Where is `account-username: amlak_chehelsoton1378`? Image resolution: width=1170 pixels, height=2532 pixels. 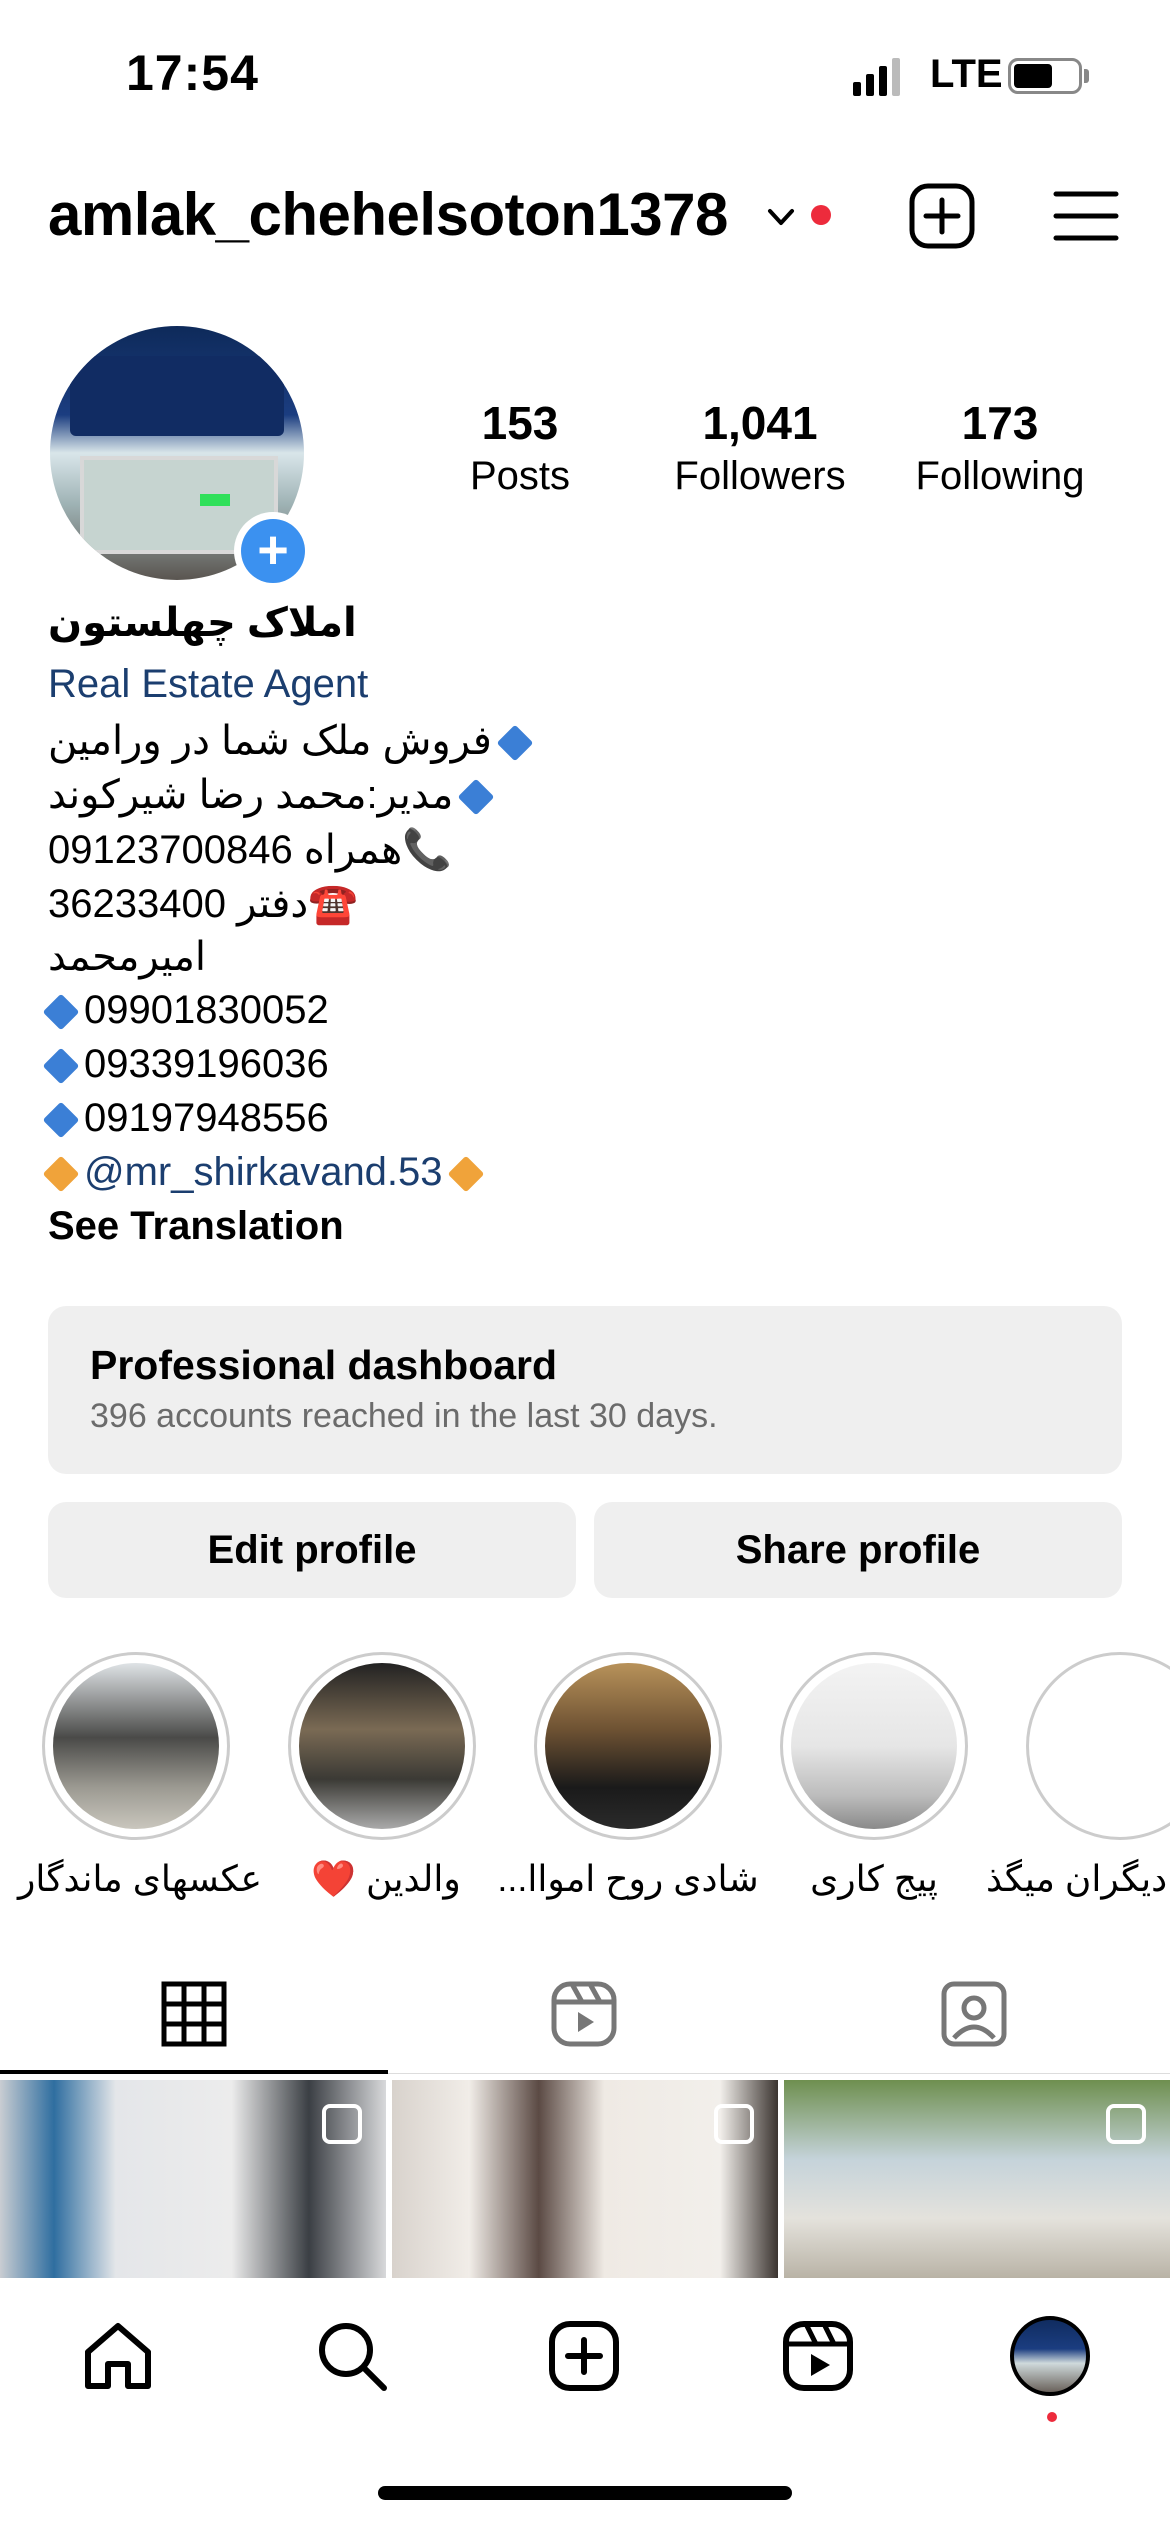 account-username: amlak_chehelsoton1378 is located at coordinates (388, 214).